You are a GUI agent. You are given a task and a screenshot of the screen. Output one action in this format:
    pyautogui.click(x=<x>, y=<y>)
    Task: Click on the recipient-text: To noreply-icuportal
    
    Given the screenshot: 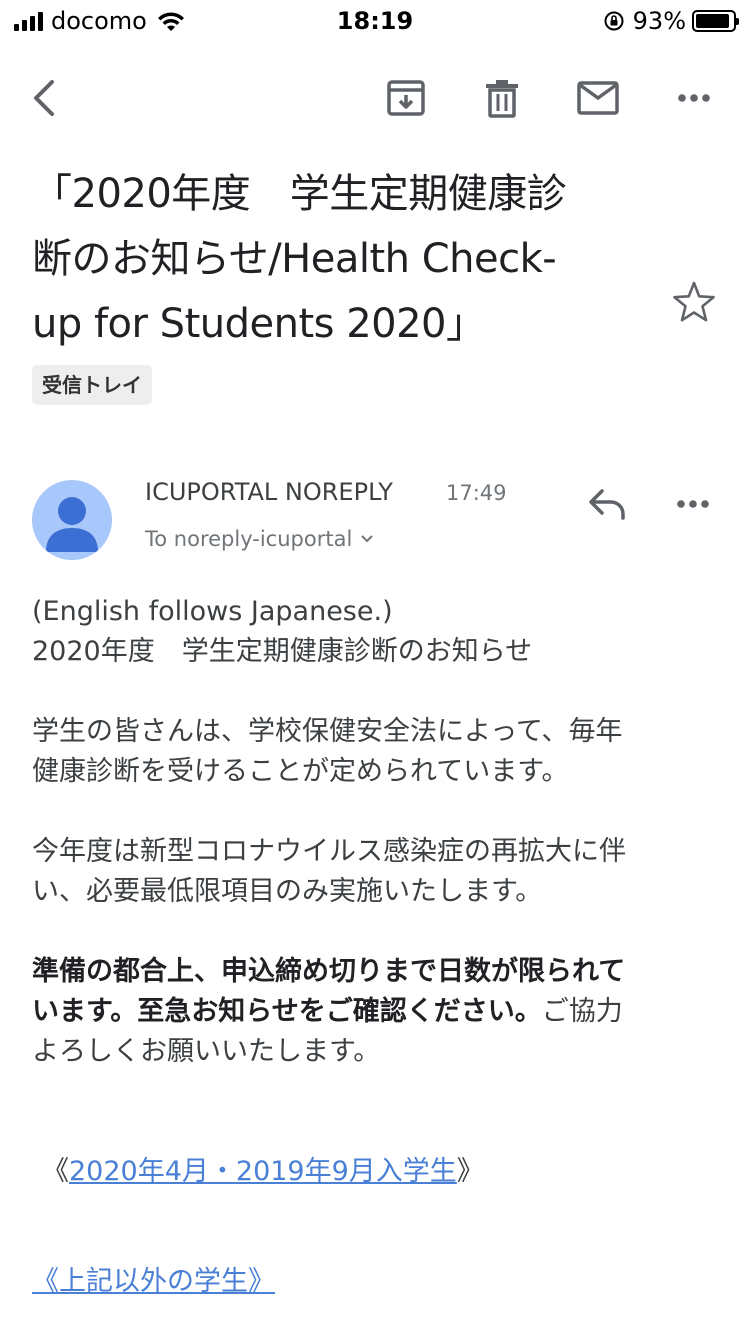 What is the action you would take?
    pyautogui.click(x=249, y=539)
    